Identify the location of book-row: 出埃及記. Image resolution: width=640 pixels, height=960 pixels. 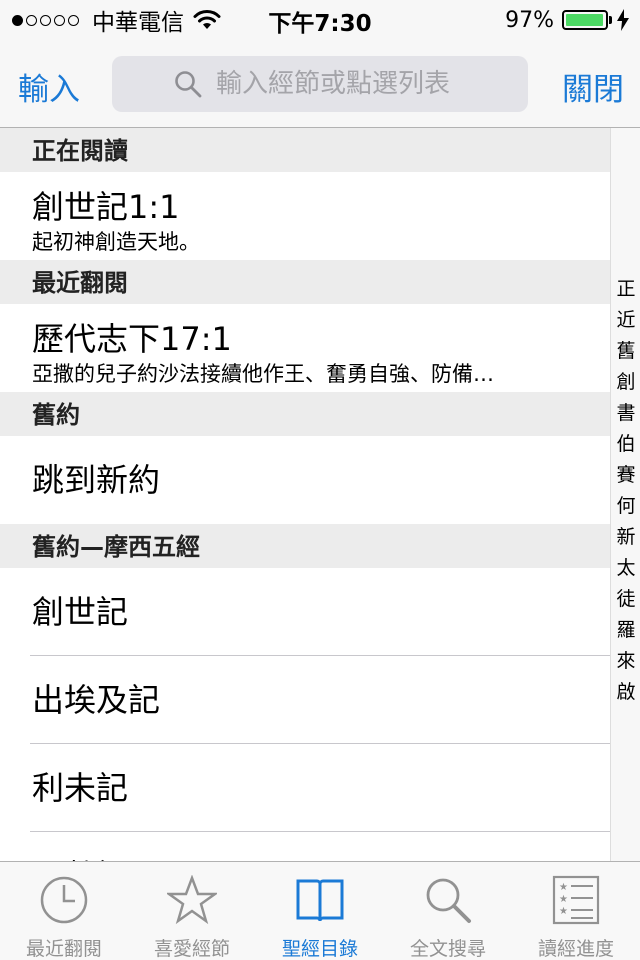
(305, 700).